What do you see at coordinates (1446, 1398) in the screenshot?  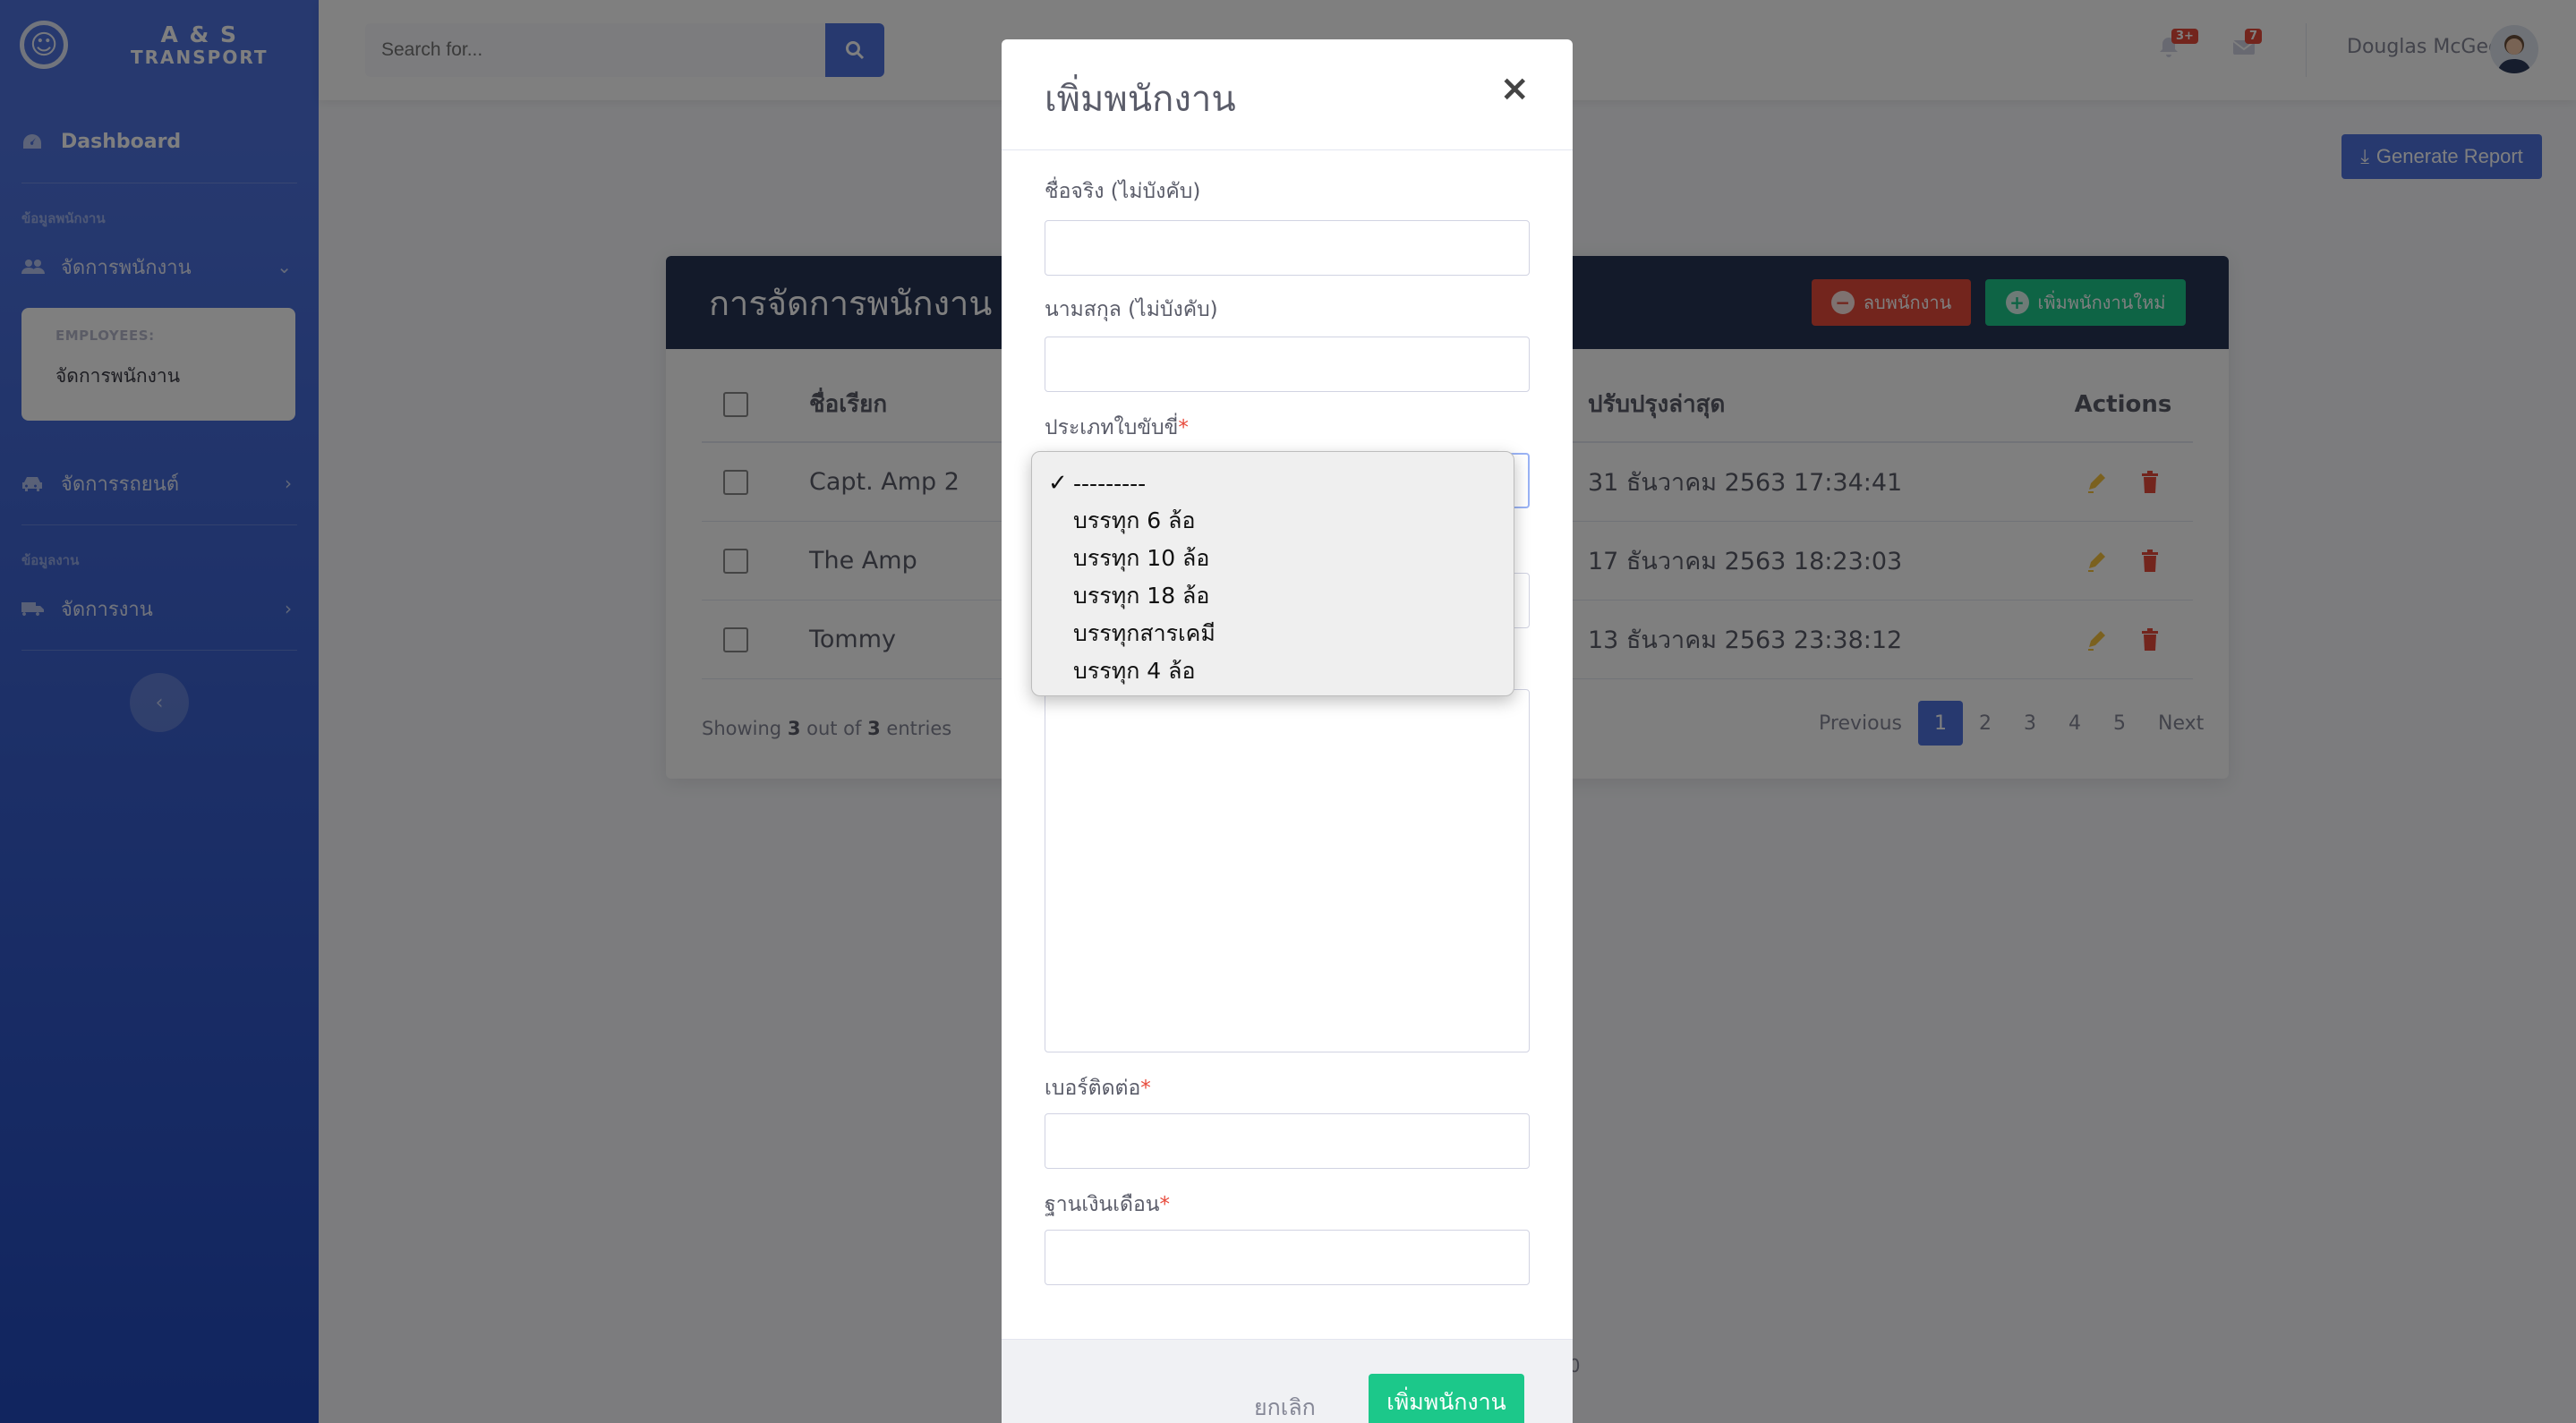 I see `submit-add-employee-button: เพิ่มพนักงาน` at bounding box center [1446, 1398].